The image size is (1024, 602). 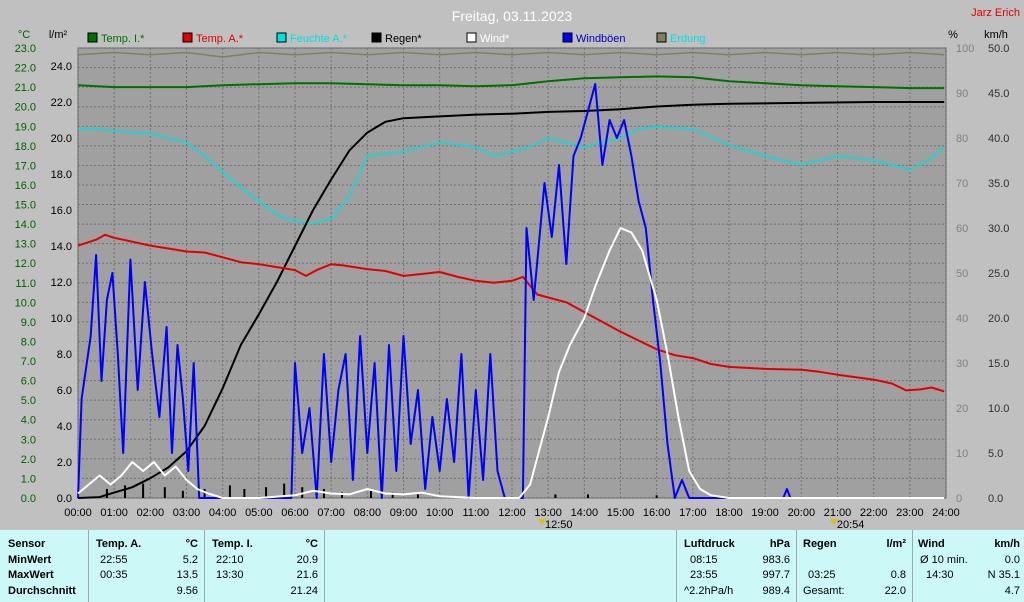 What do you see at coordinates (874, 513) in the screenshot?
I see `x-tick-label: 22:00` at bounding box center [874, 513].